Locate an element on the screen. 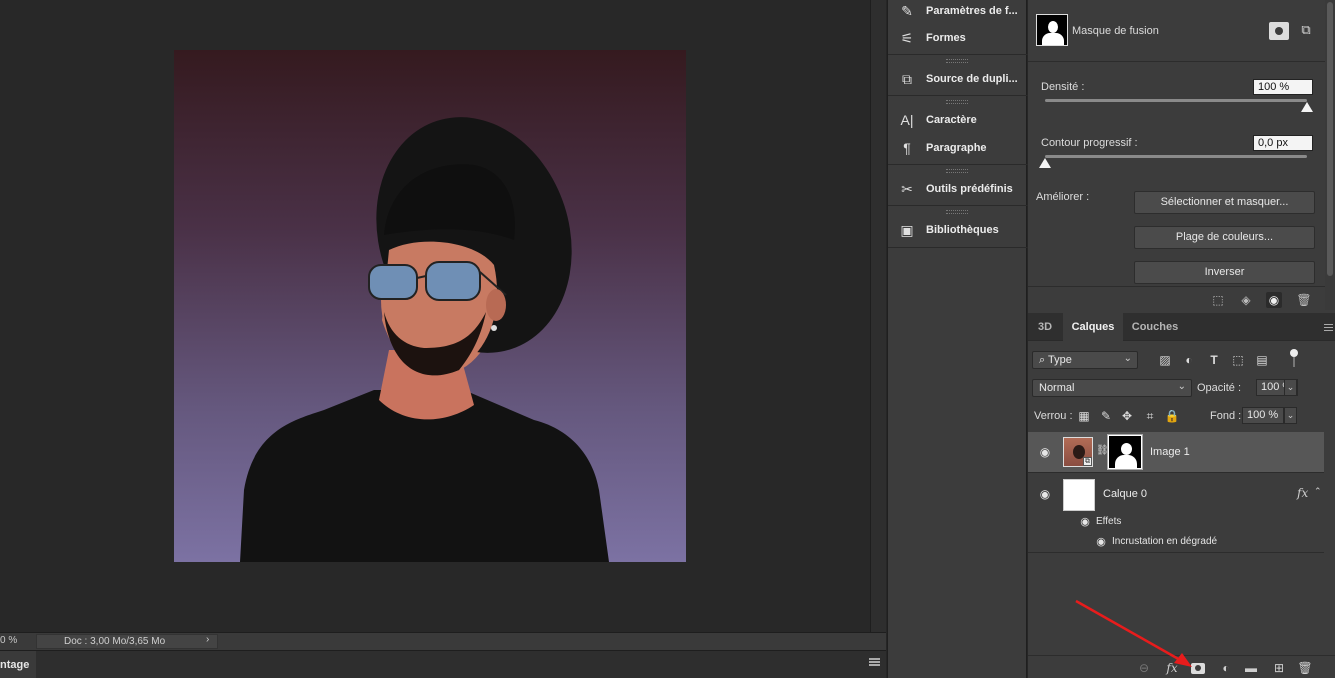 This screenshot has width=1335, height=678. layer-row-image-1: ◉ ⧉ ⛓ Image 1 is located at coordinates (1176, 452).